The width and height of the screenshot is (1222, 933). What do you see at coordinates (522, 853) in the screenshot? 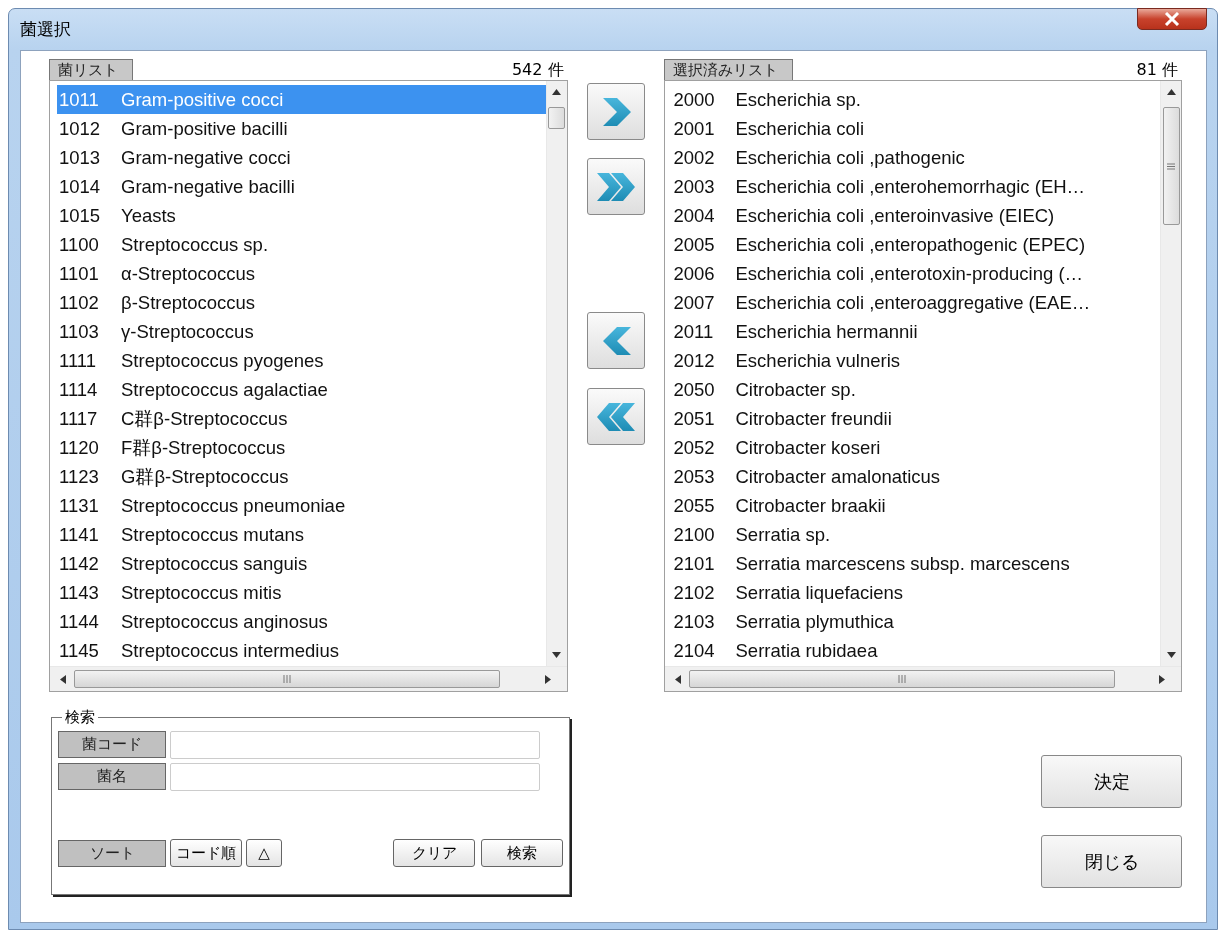
I see `search-button: 検索` at bounding box center [522, 853].